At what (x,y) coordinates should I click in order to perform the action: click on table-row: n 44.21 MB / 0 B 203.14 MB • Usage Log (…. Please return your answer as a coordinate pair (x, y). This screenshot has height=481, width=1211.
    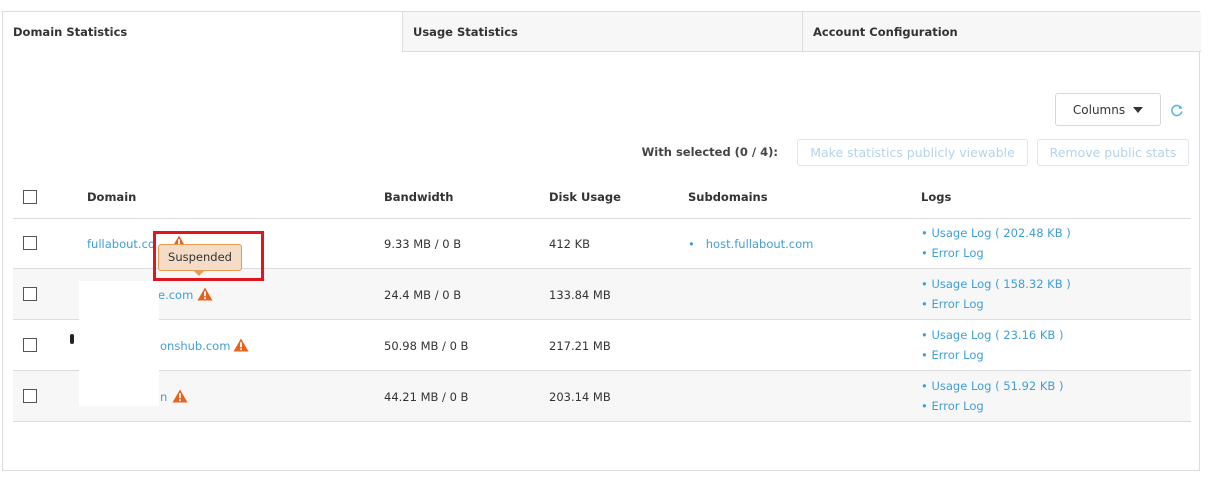
    Looking at the image, I should click on (602, 396).